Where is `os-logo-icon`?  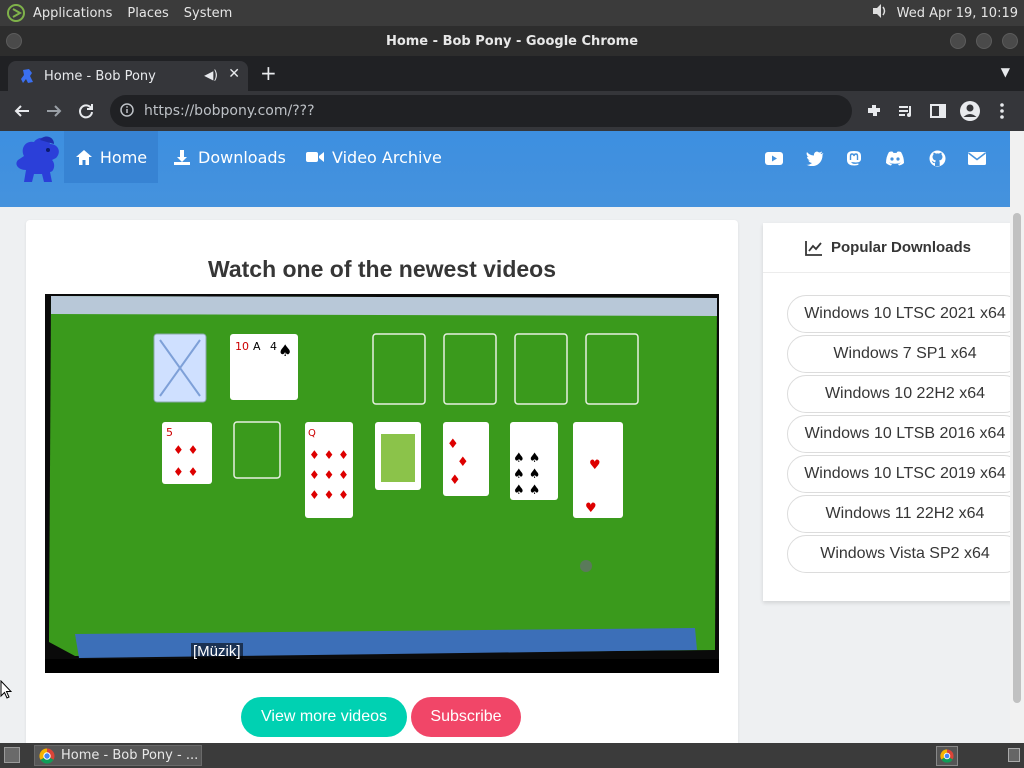 os-logo-icon is located at coordinates (16, 13).